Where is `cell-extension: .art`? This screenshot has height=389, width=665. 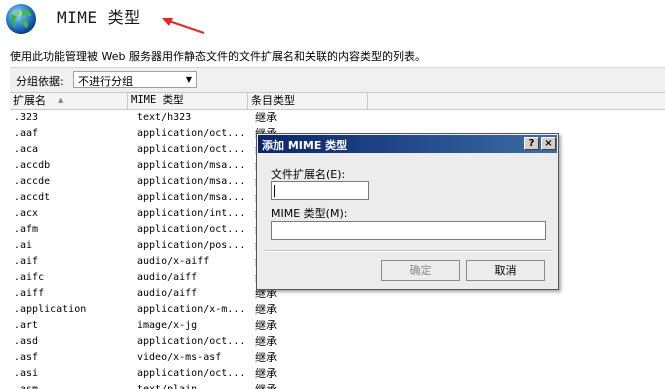
cell-extension: .art is located at coordinates (26, 325).